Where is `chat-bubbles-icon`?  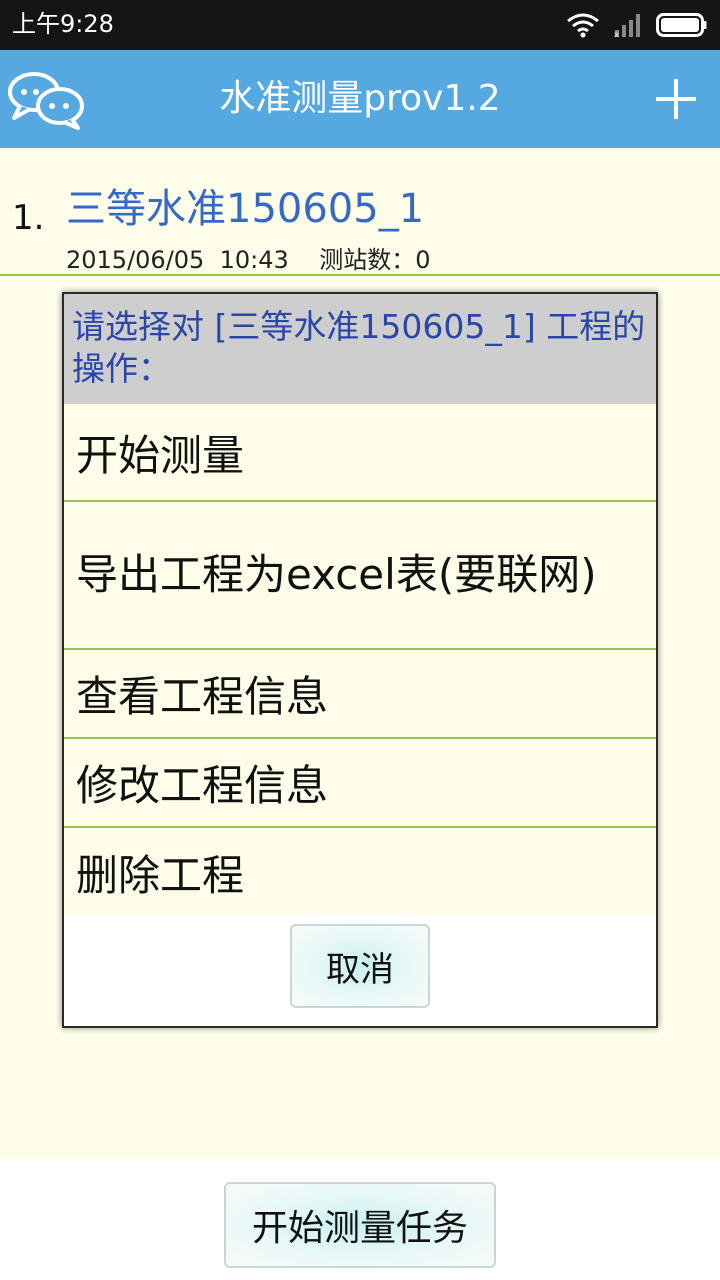 chat-bubbles-icon is located at coordinates (46, 99).